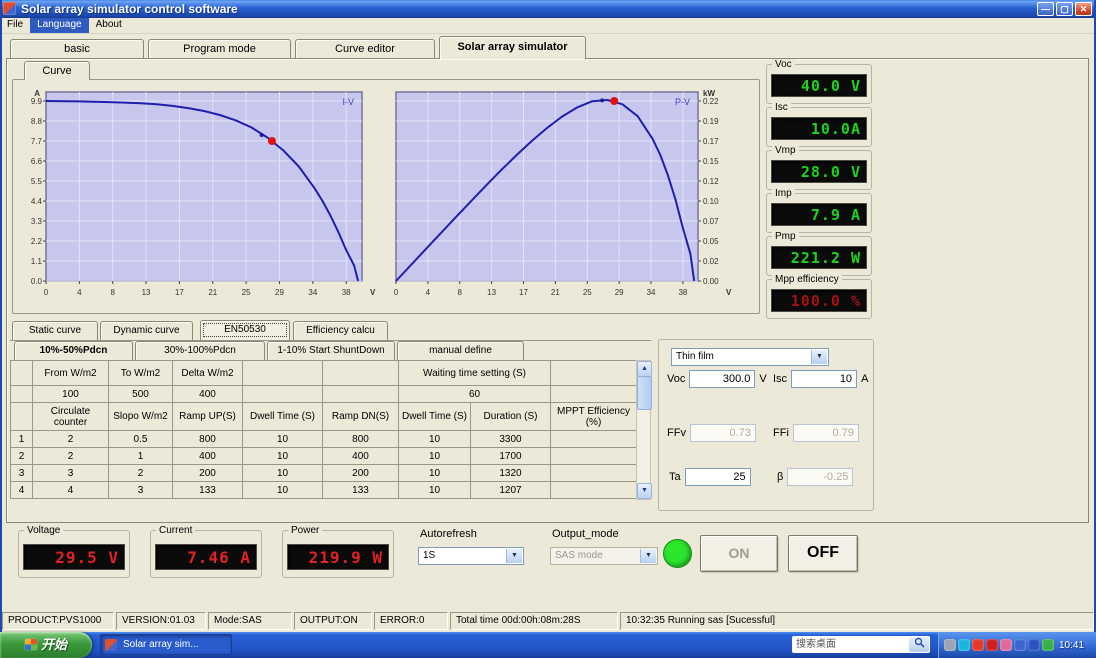 The width and height of the screenshot is (1096, 658). Describe the element at coordinates (644, 393) in the screenshot. I see `scroll-thumb` at that location.